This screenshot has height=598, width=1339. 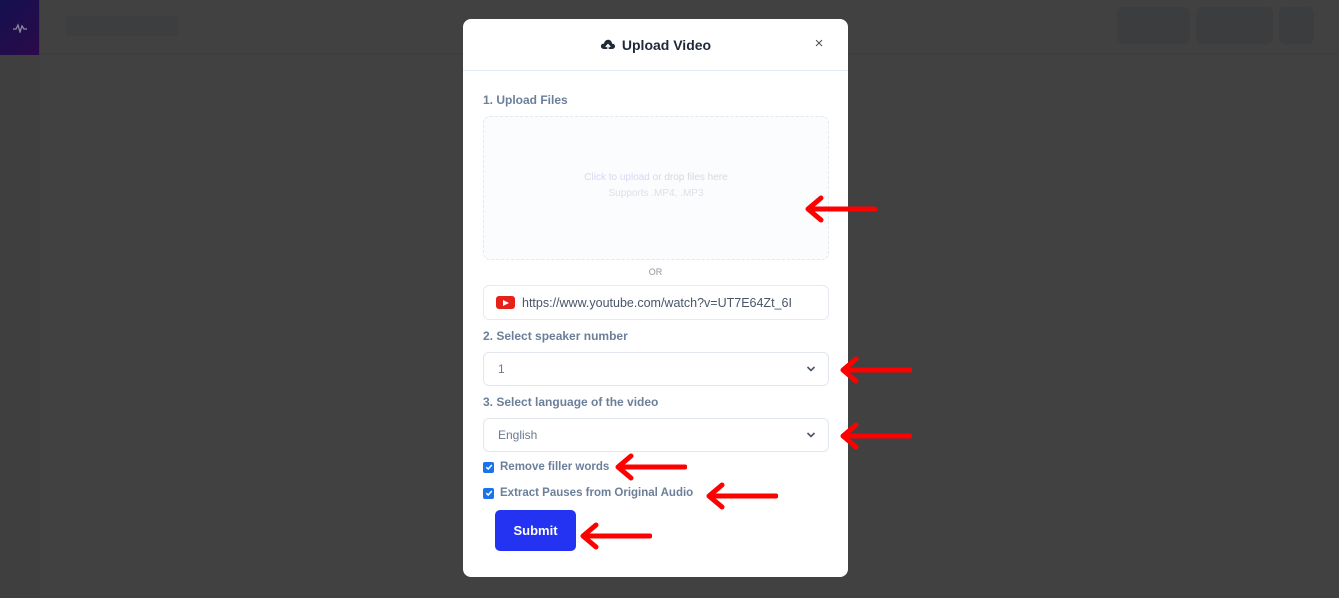 I want to click on annotation-arrow-speaker-select, so click(x=876, y=370).